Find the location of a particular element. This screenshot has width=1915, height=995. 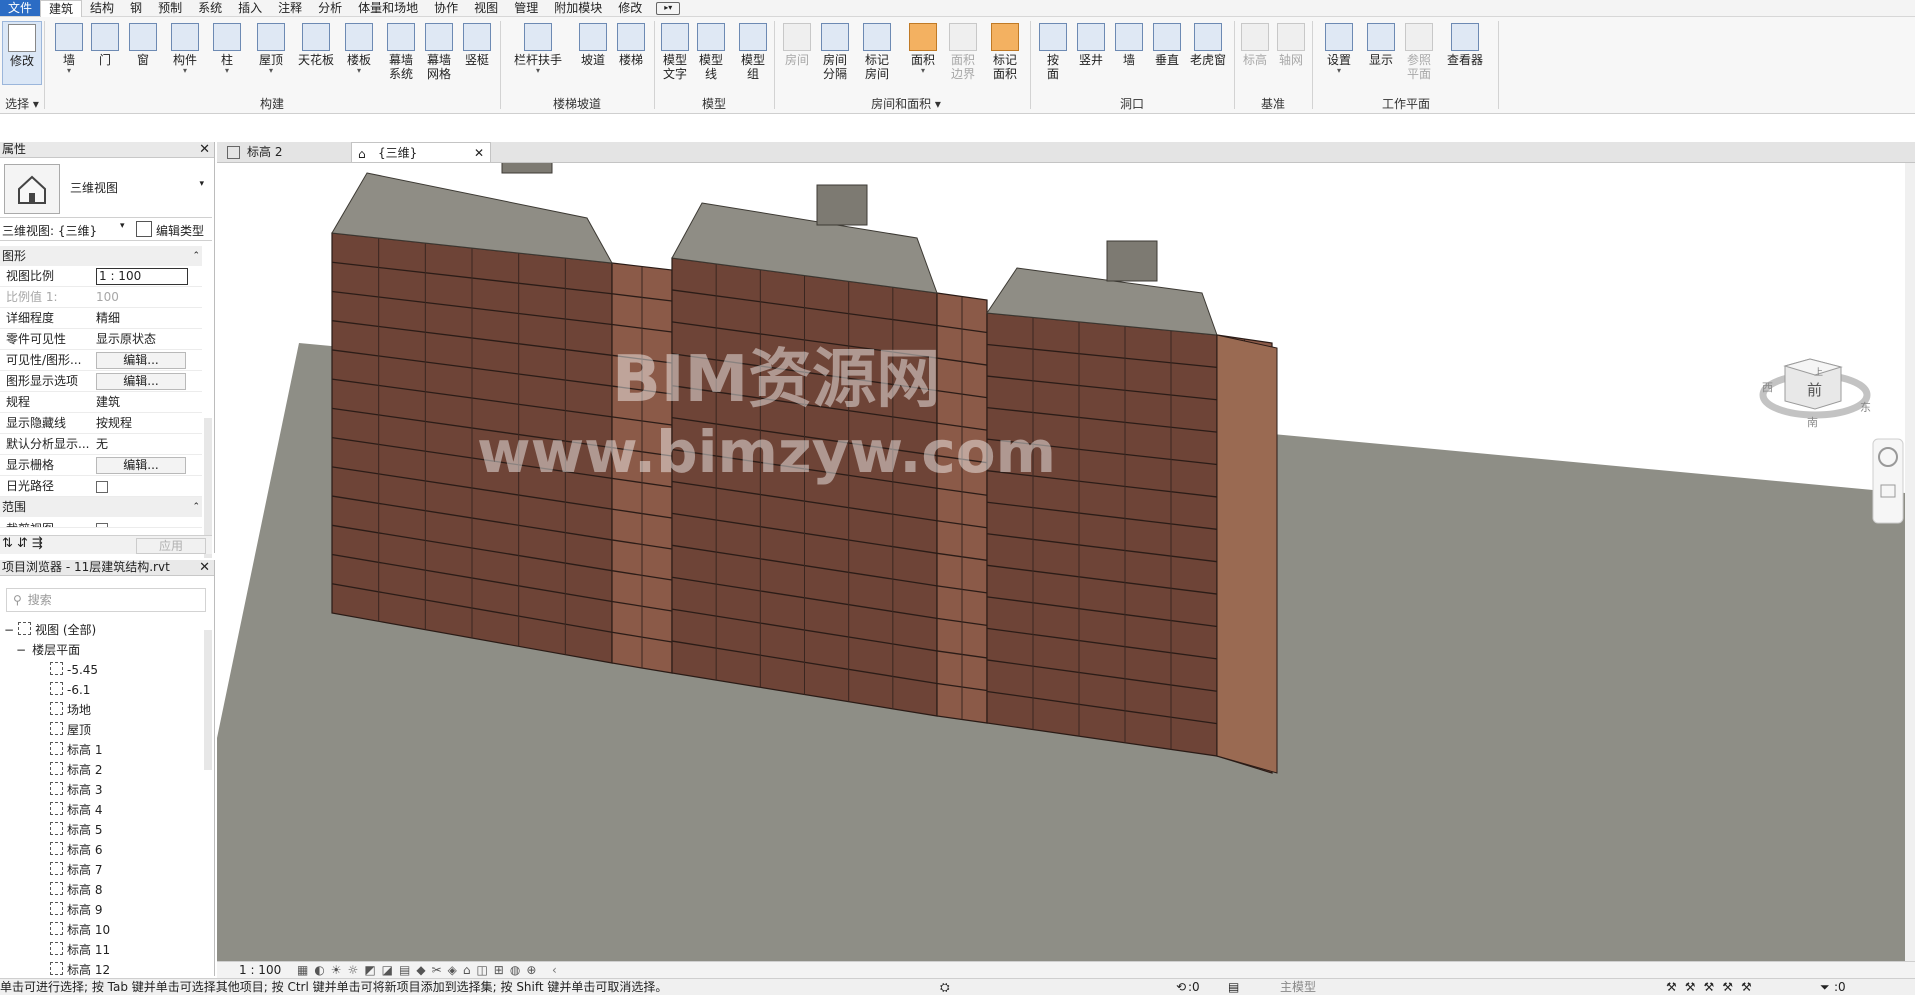

tab-collaborate: 协作 is located at coordinates (446, 8).